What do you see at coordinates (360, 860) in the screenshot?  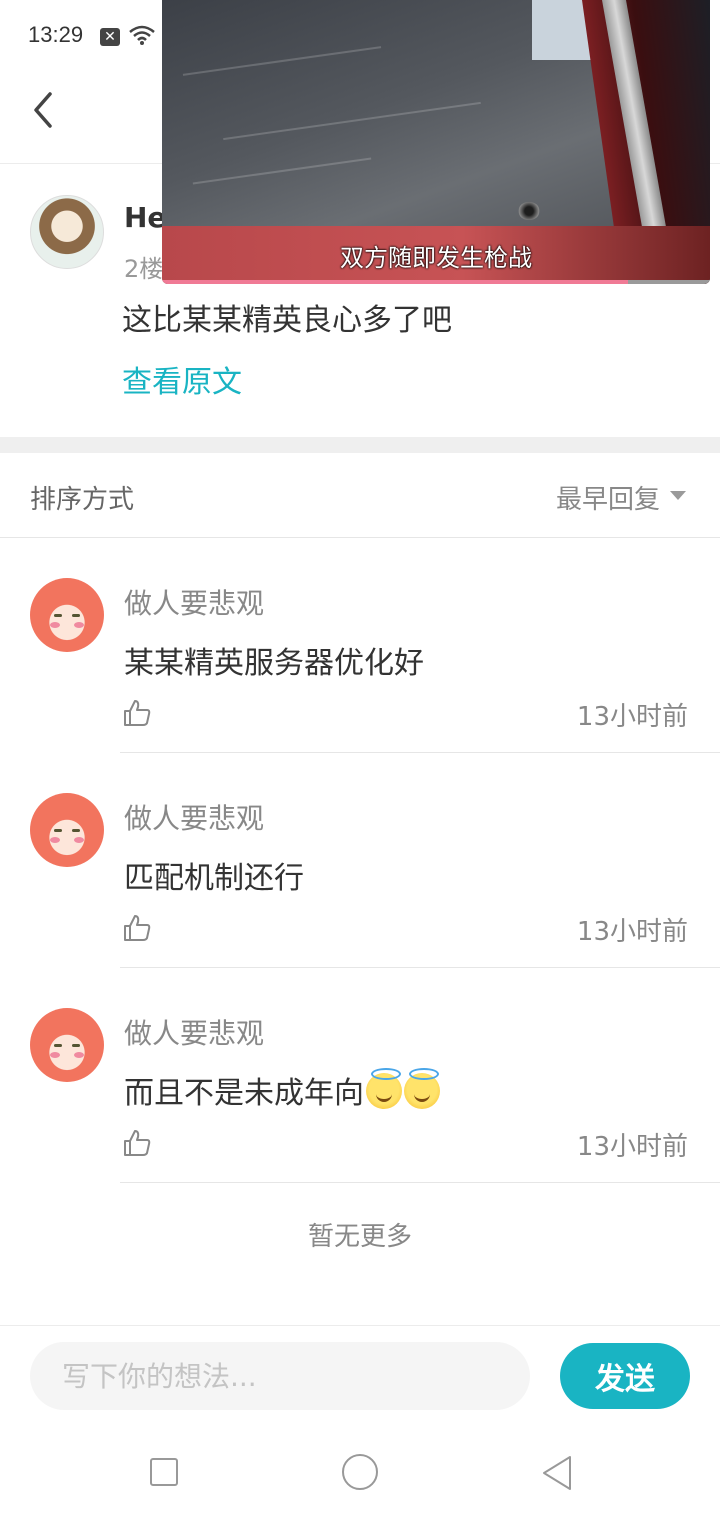 I see `reply-item: 做人要悲观 匹配机制还行 13小时前` at bounding box center [360, 860].